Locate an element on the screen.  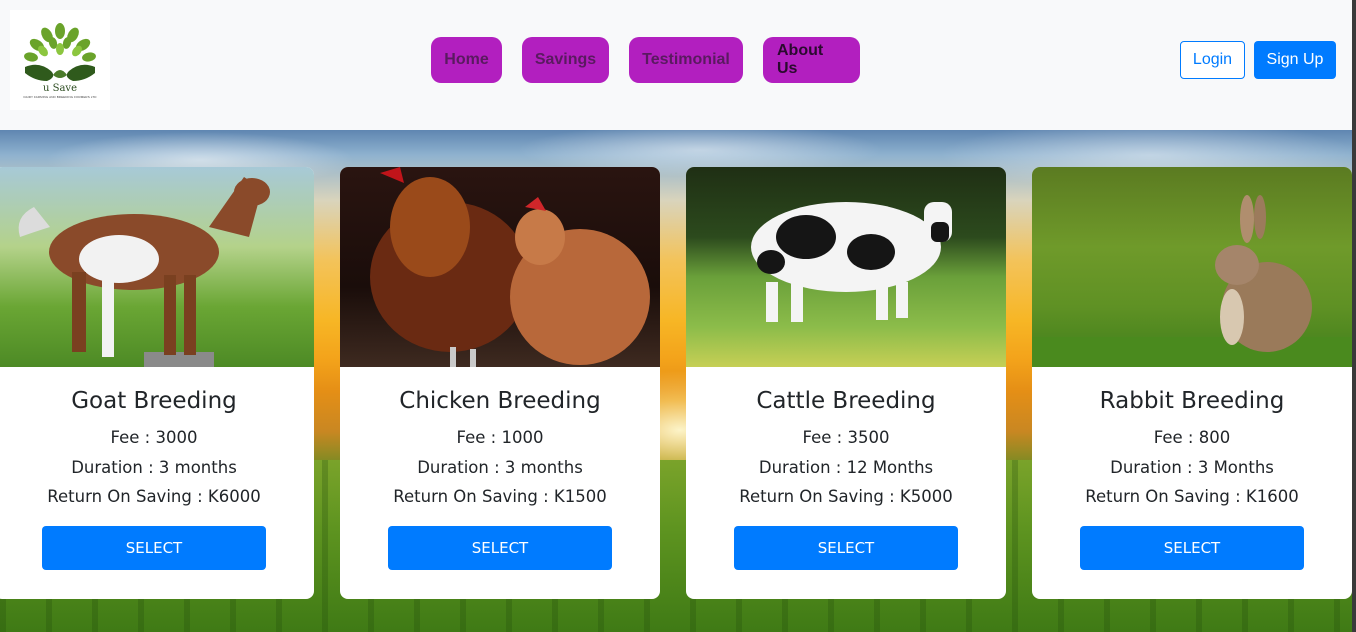
card-title: Rabbit Breeding is located at coordinates (1192, 401).